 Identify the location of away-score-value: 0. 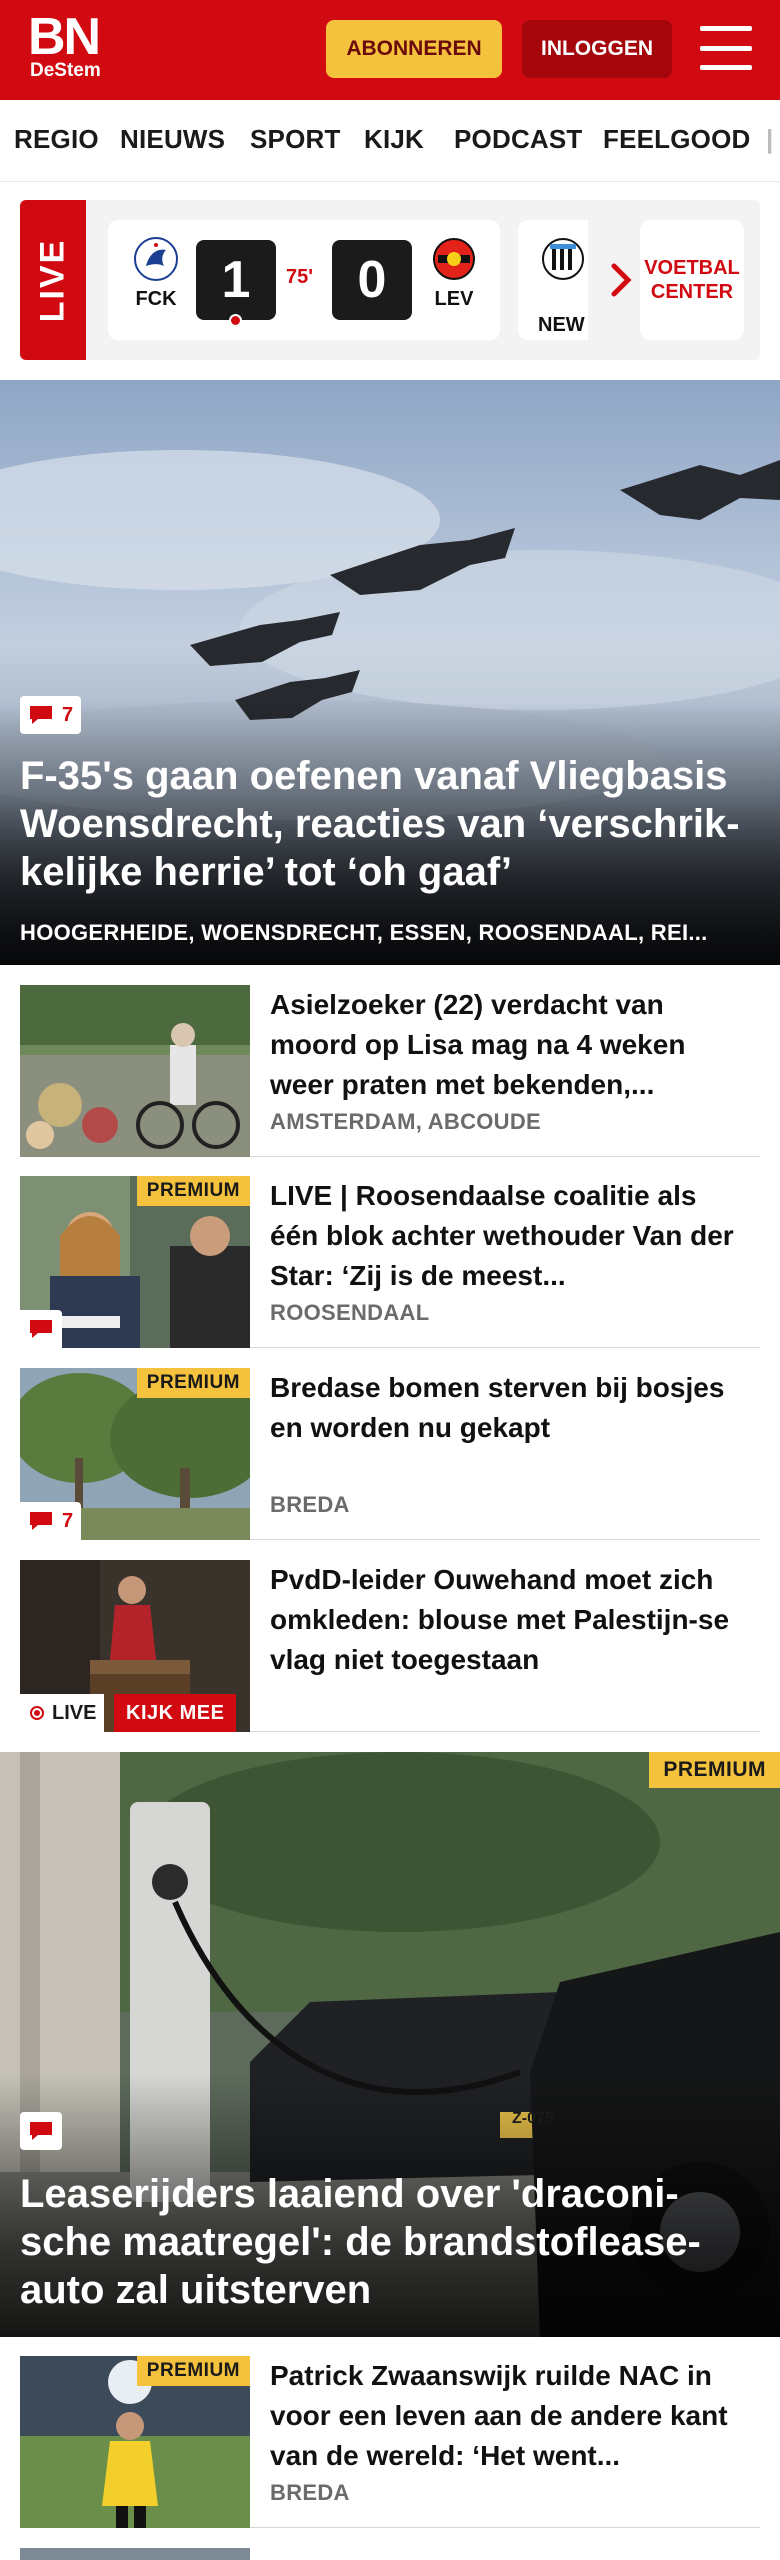
(372, 280).